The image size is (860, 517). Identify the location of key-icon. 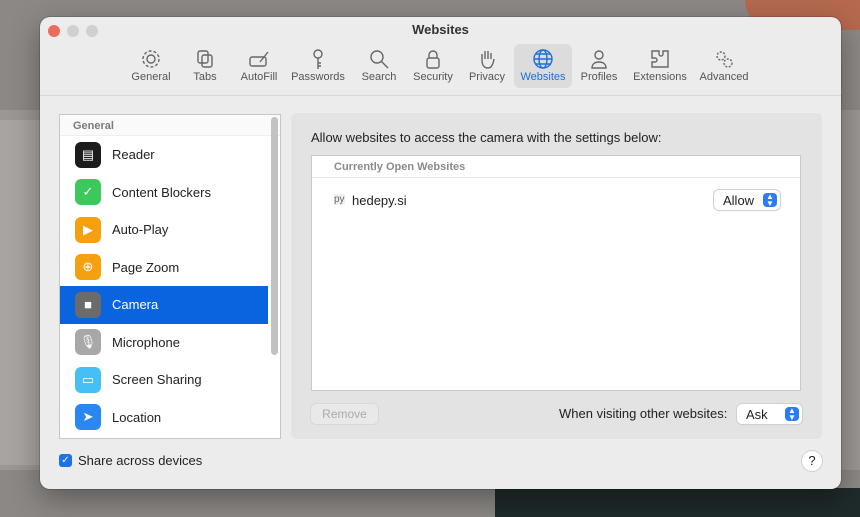
(318, 59).